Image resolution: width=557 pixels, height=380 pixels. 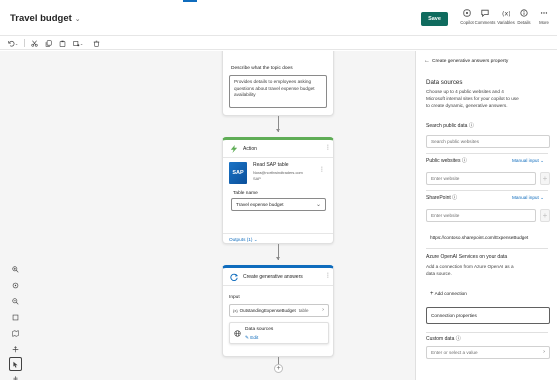 What do you see at coordinates (467, 105) in the screenshot?
I see `panel-intro-line-3: to create dynamic, generative answers.` at bounding box center [467, 105].